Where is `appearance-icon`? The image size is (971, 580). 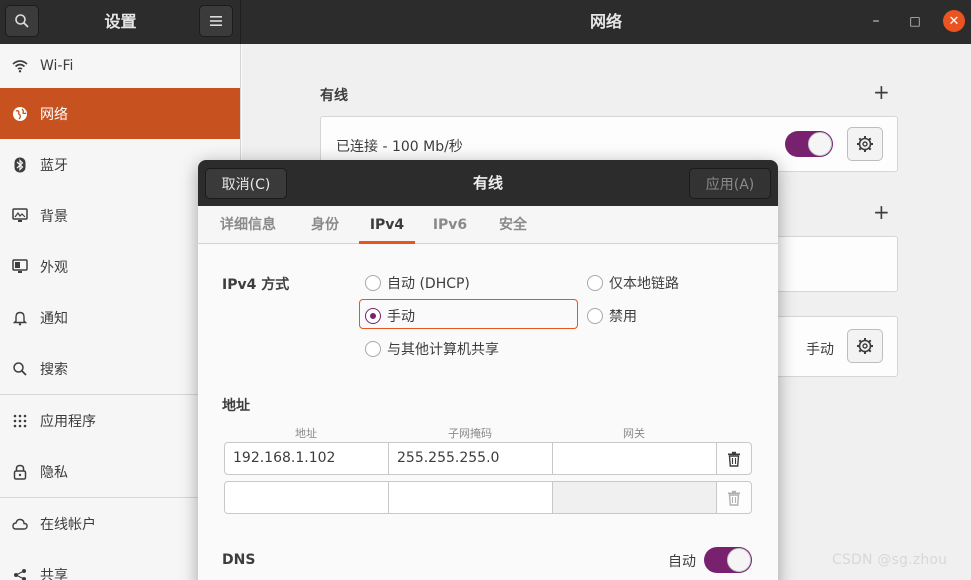
appearance-icon is located at coordinates (20, 267).